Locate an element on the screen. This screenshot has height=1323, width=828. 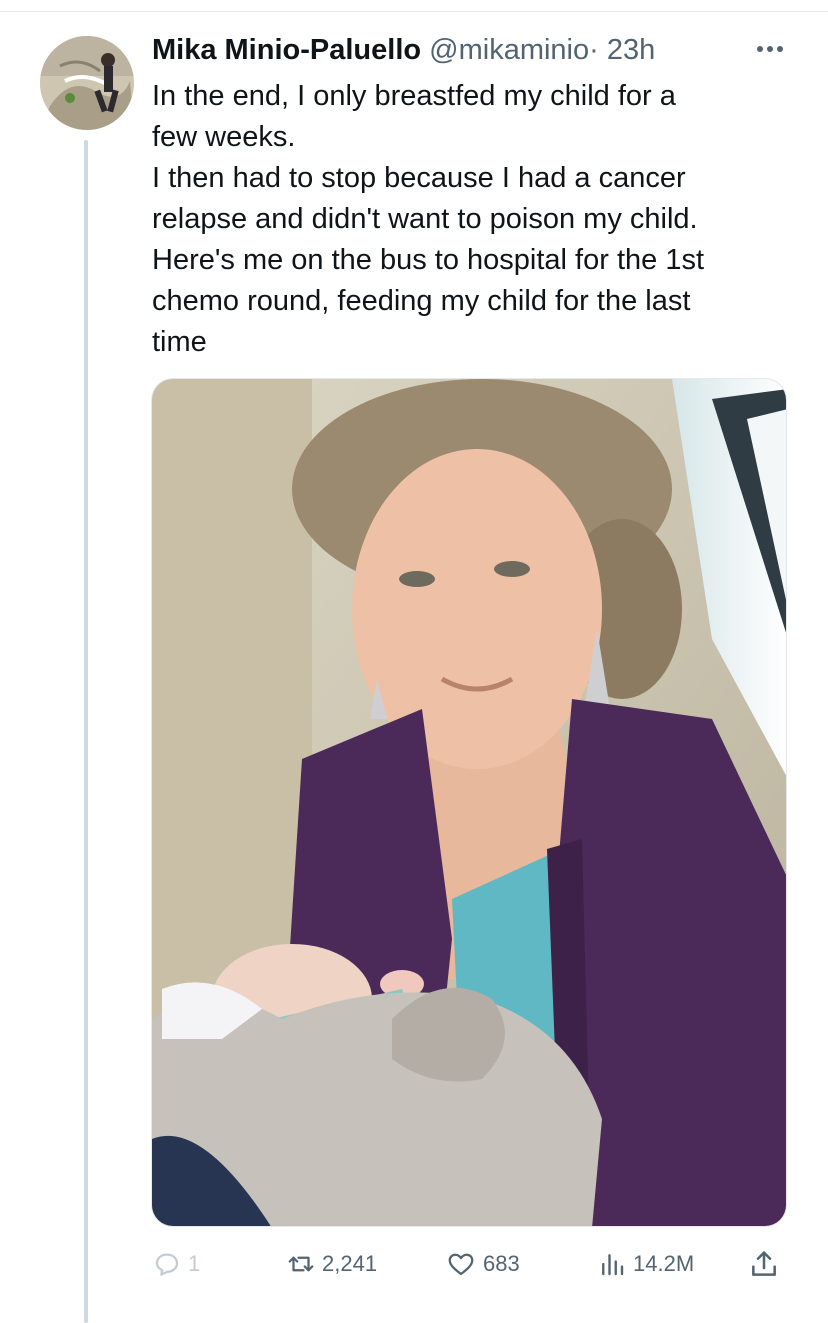
action-bar: 1 2,241 683 14.2M is located at coordinates (472, 1264).